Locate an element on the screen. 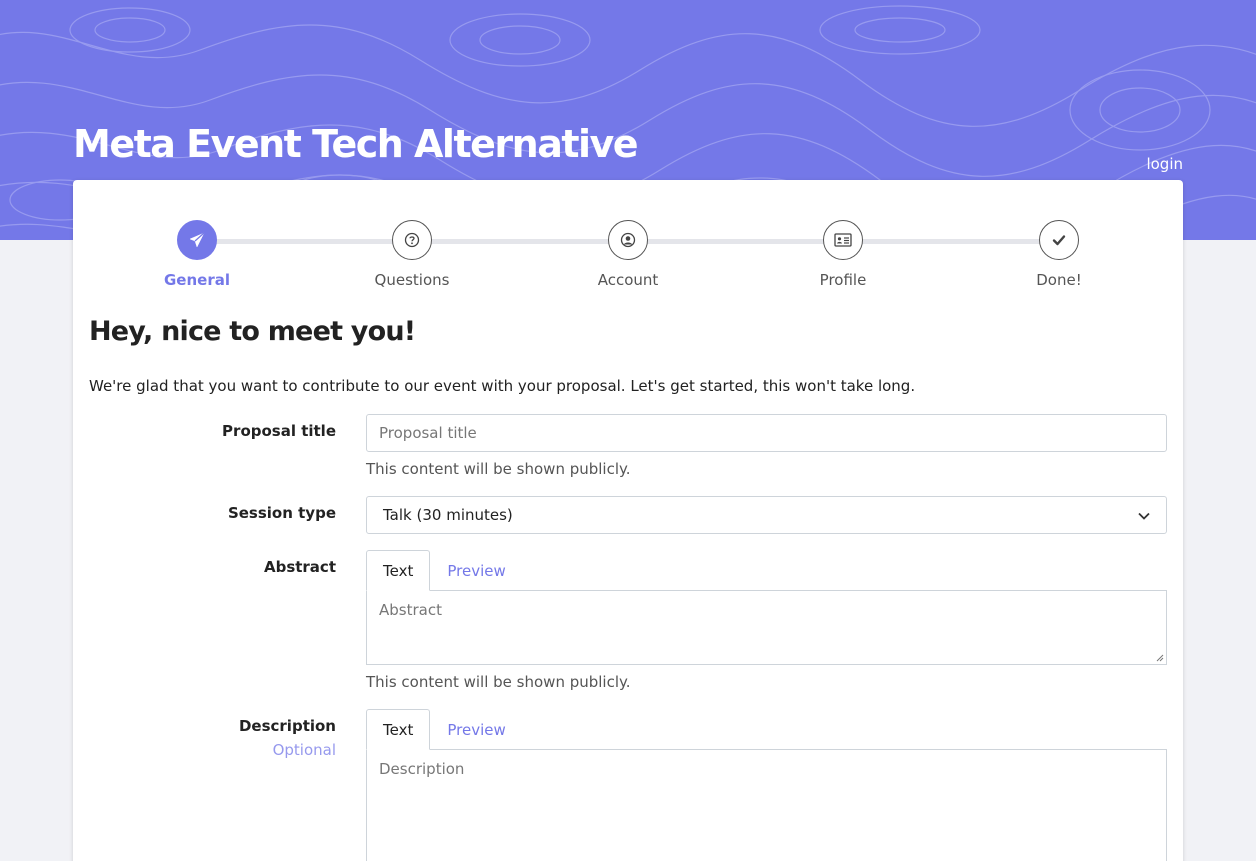 The width and height of the screenshot is (1256, 861). proposal-title-label: Proposal title is located at coordinates (204, 431).